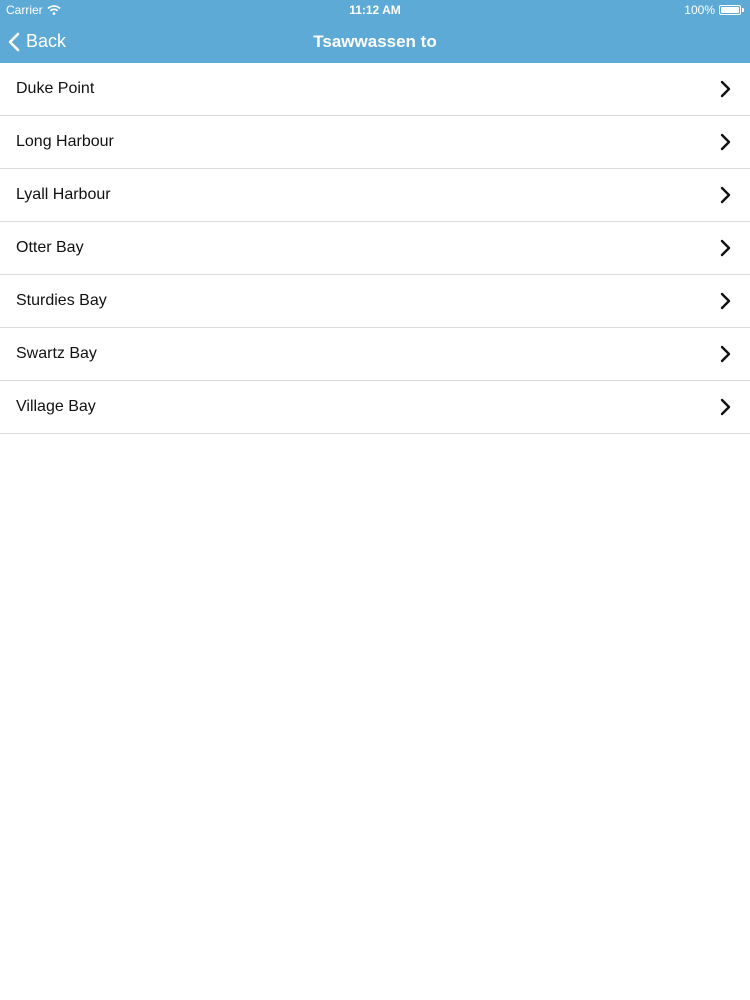  What do you see at coordinates (50, 247) in the screenshot?
I see `list-item-label: Otter Bay` at bounding box center [50, 247].